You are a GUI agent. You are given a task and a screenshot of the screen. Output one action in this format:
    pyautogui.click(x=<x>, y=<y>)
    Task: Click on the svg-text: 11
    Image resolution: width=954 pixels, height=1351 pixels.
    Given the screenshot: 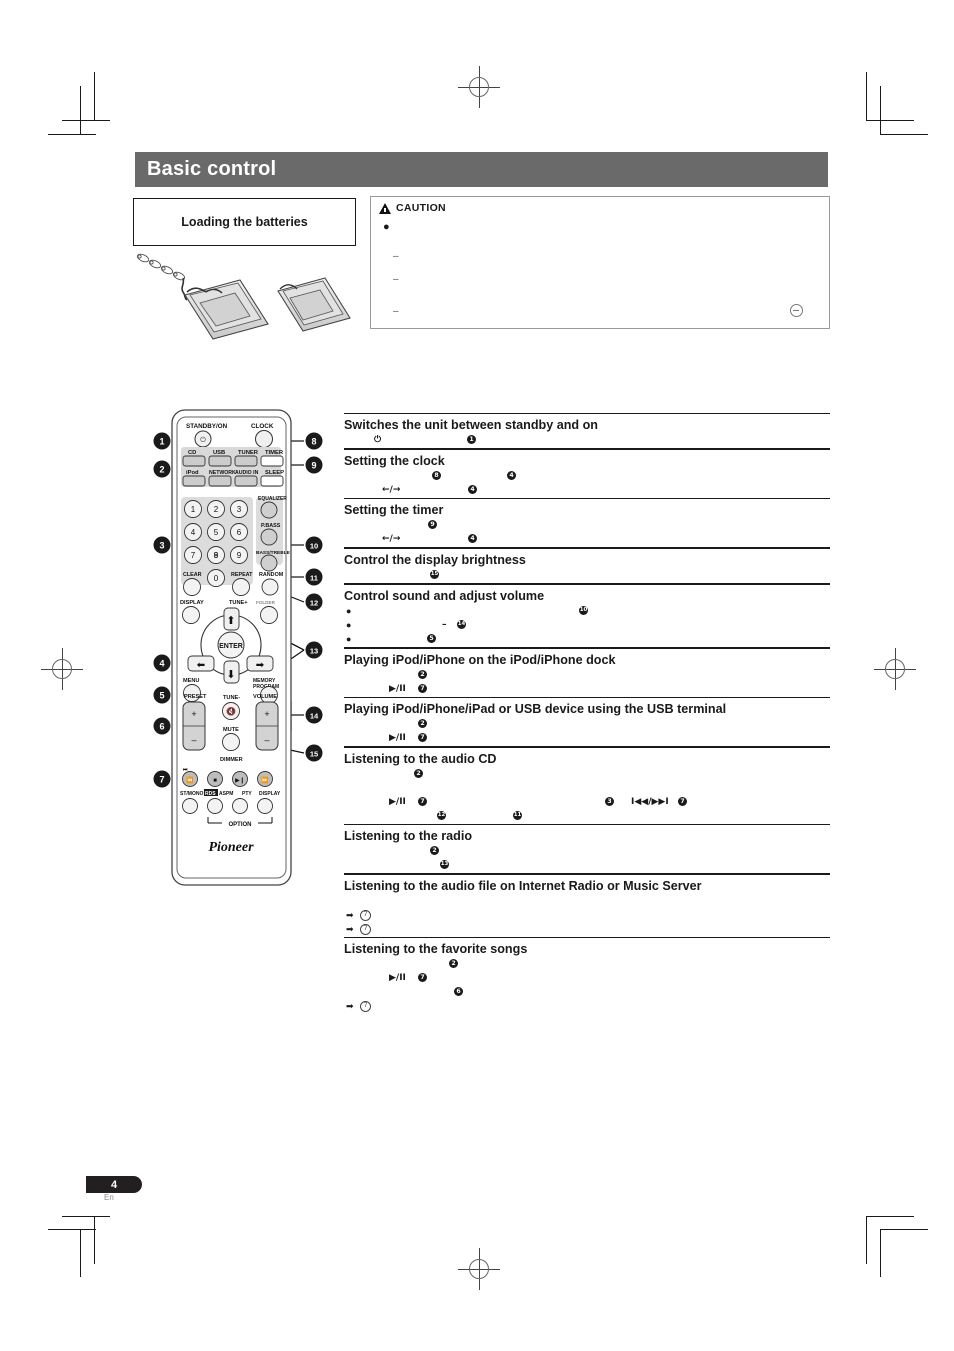 What is the action you would take?
    pyautogui.click(x=314, y=578)
    